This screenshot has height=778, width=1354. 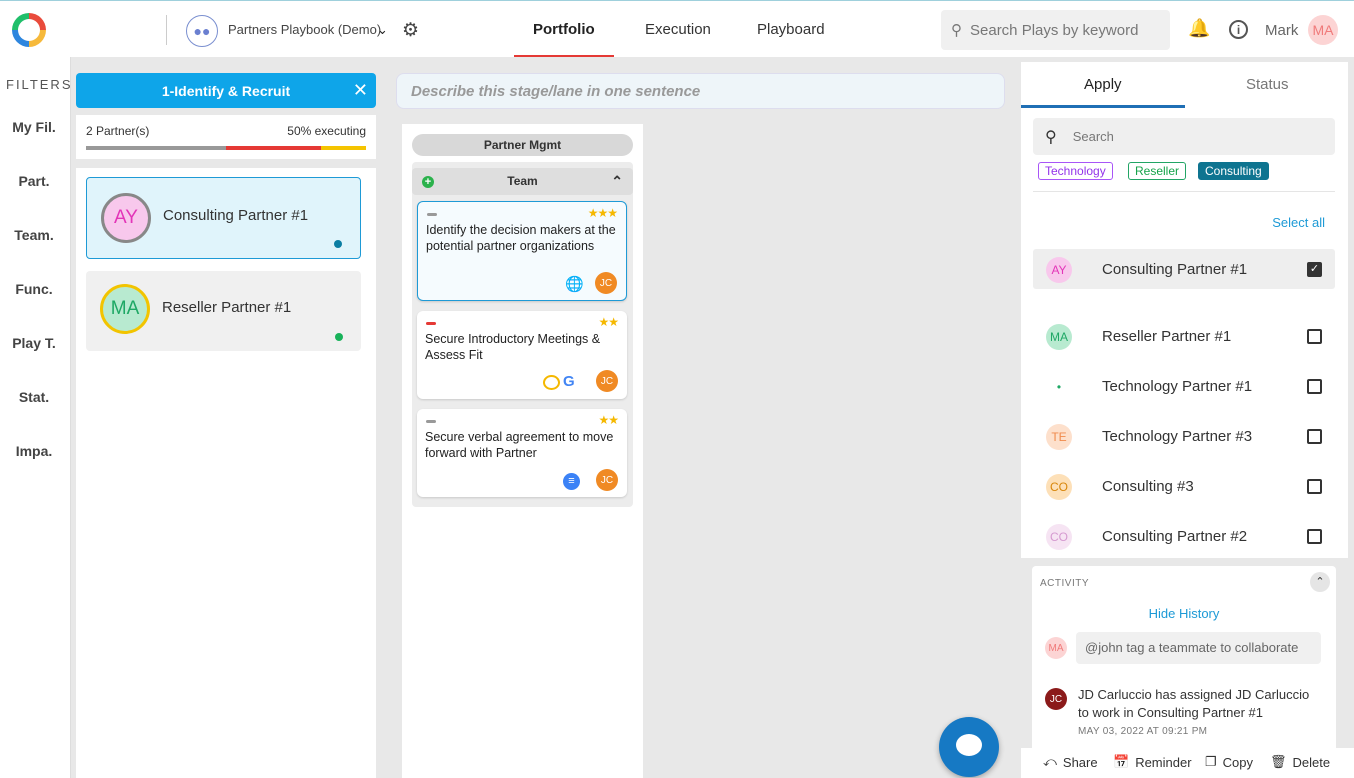 What do you see at coordinates (1267, 84) in the screenshot?
I see `tab-status: Status` at bounding box center [1267, 84].